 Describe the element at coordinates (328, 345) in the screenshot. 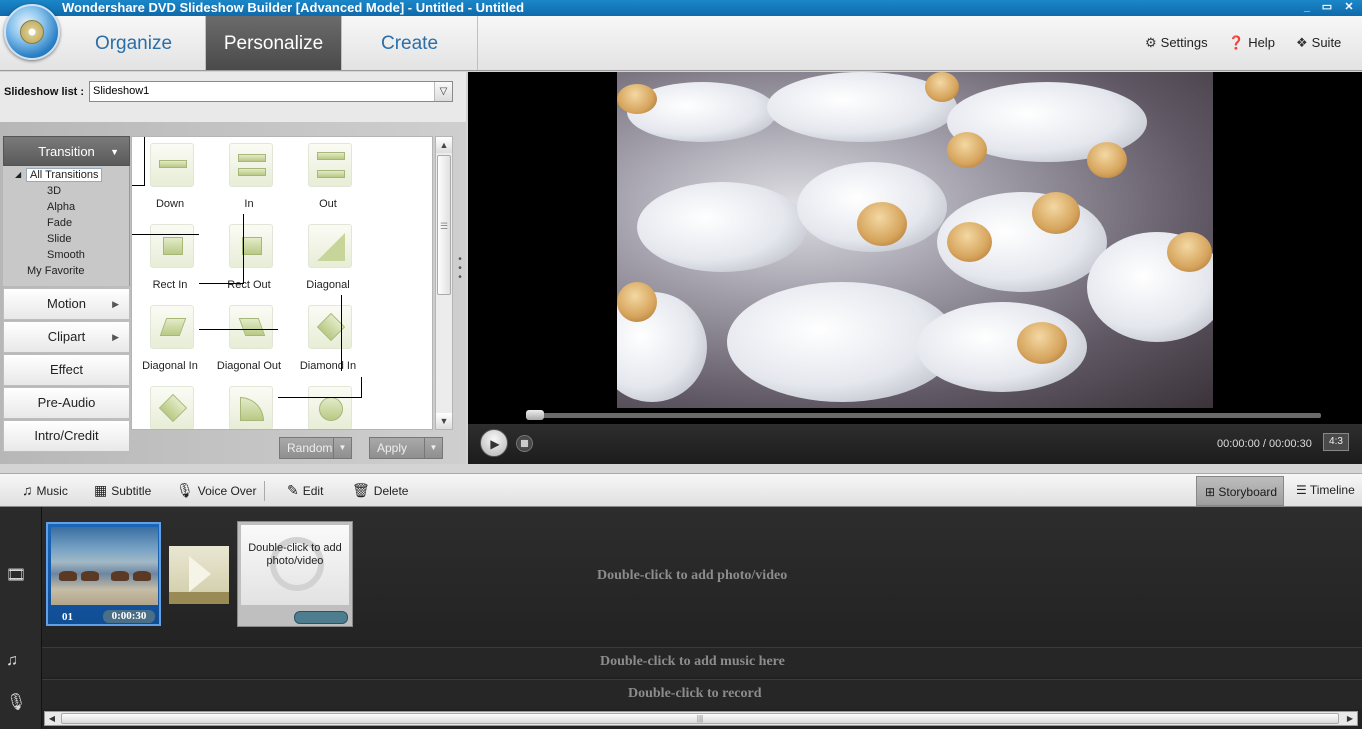

I see `transition-diamond-in: Diamond In` at that location.